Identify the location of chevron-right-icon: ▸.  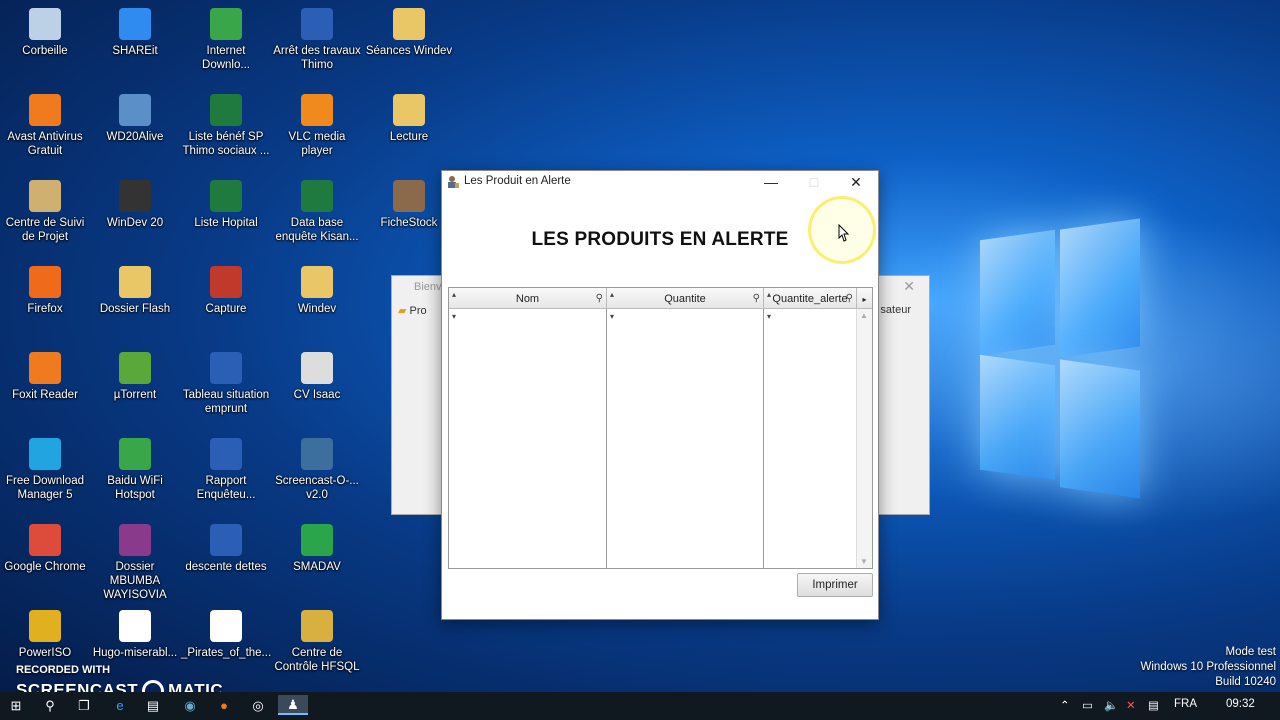
(864, 299).